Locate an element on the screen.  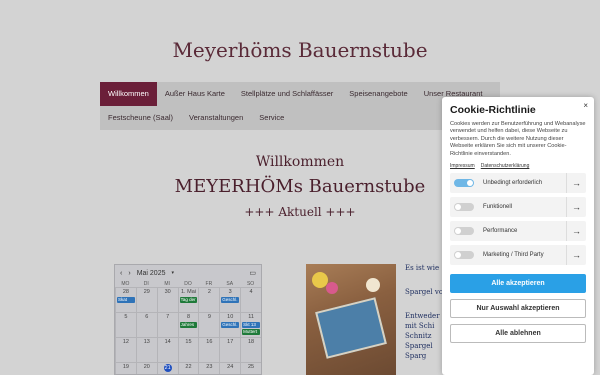
calendar-day-number: 20 is located at coordinates (146, 367).